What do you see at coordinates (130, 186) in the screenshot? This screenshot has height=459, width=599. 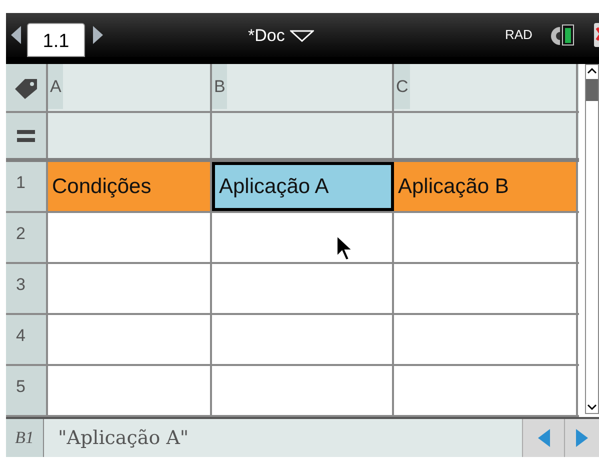 I see `table-cell: Condições` at bounding box center [130, 186].